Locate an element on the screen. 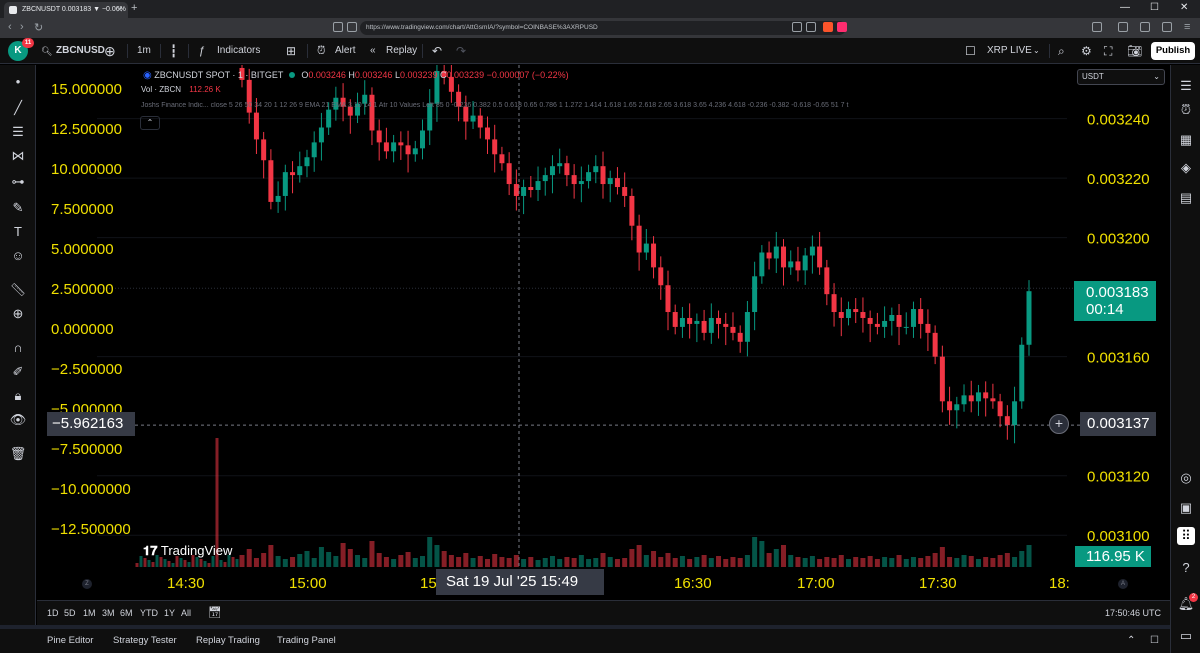  undo-icon: ↶ is located at coordinates (437, 51).